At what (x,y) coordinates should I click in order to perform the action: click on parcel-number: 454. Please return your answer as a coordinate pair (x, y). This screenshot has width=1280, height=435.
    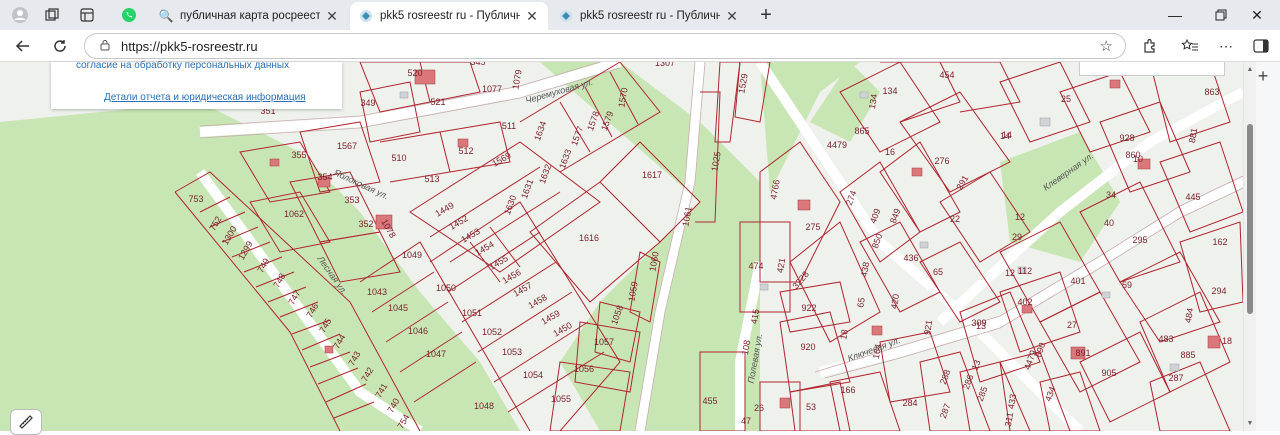
    Looking at the image, I should click on (946, 75).